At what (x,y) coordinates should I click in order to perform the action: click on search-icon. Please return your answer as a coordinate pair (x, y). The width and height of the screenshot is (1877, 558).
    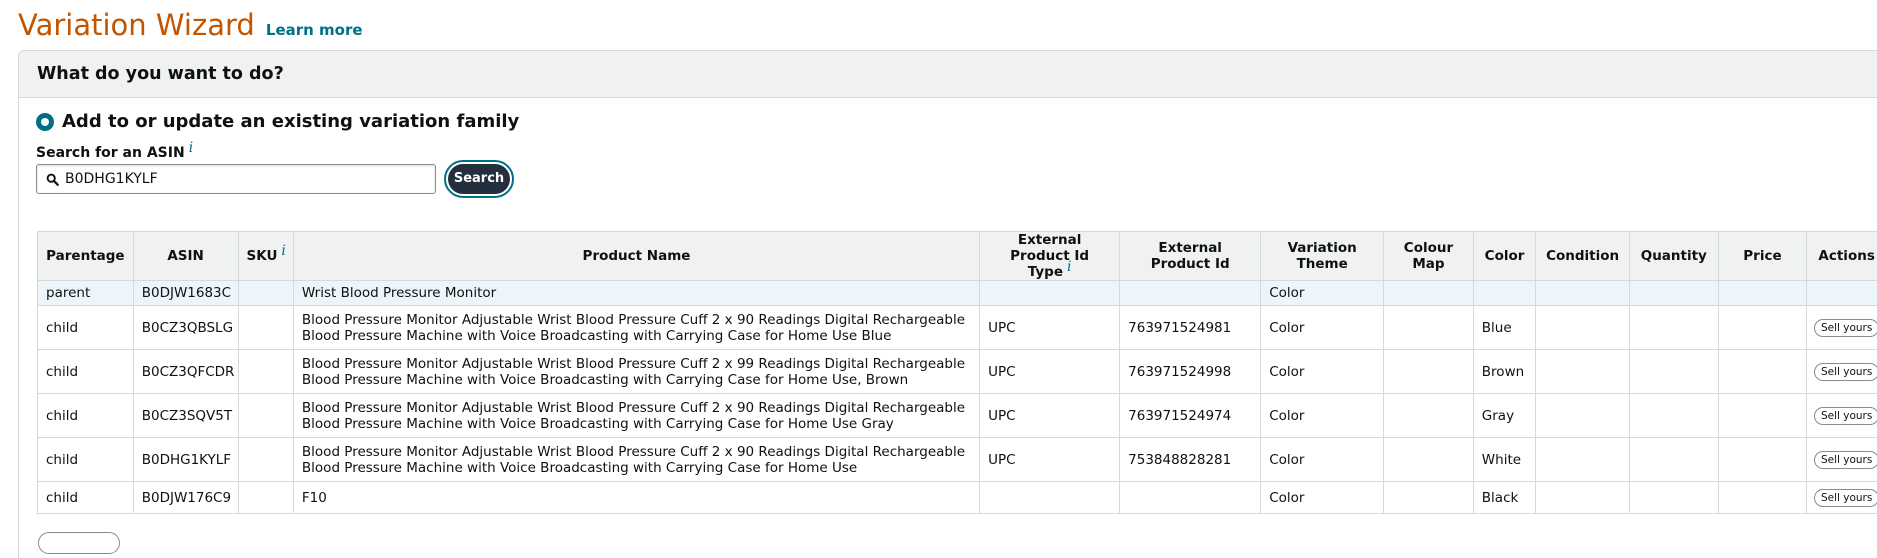
    Looking at the image, I should click on (52, 179).